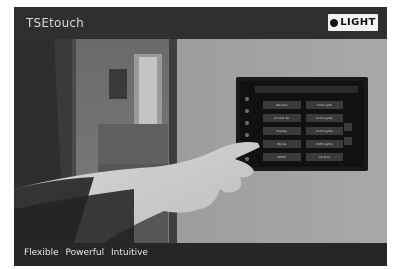 This screenshot has width=401, height=269. I want to click on brand-logo: LIGHT, so click(353, 22).